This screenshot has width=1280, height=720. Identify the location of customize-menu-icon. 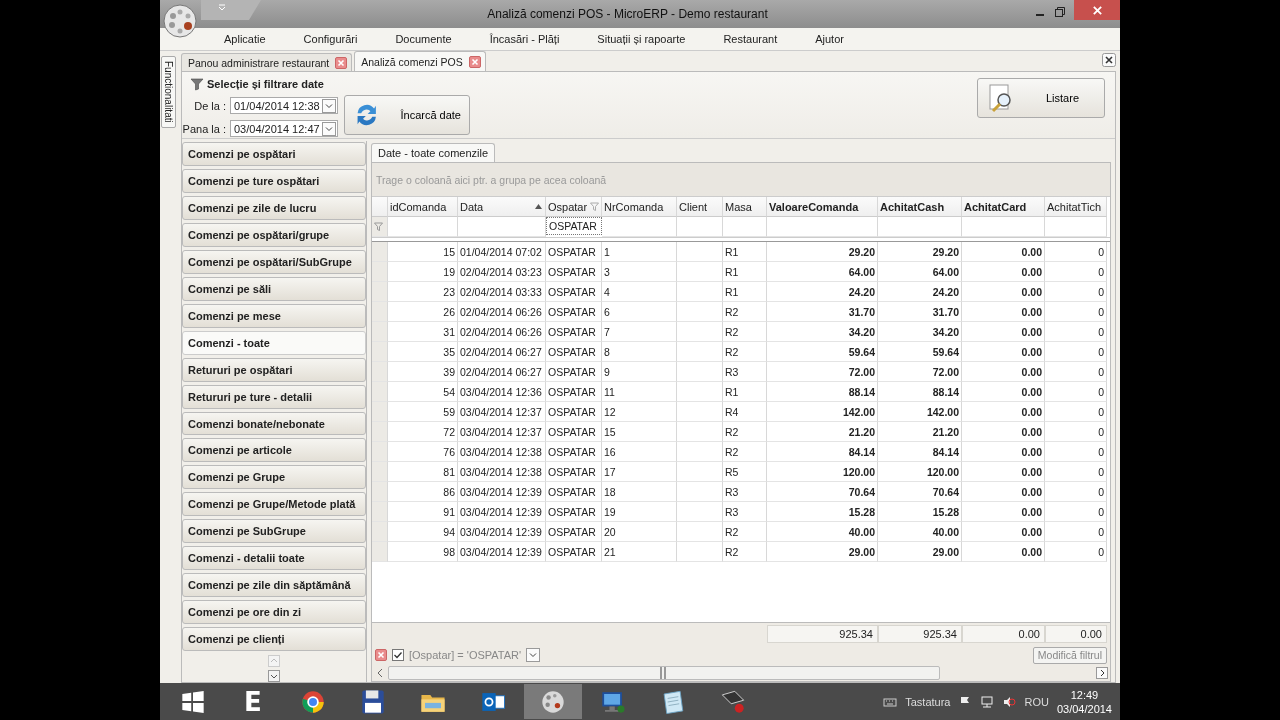
(222, 8).